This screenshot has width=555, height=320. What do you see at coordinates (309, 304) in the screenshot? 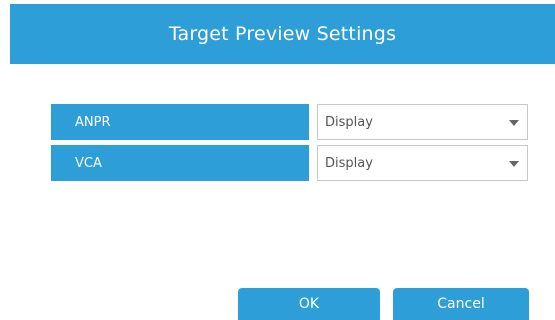
I see `ok-button: OK` at bounding box center [309, 304].